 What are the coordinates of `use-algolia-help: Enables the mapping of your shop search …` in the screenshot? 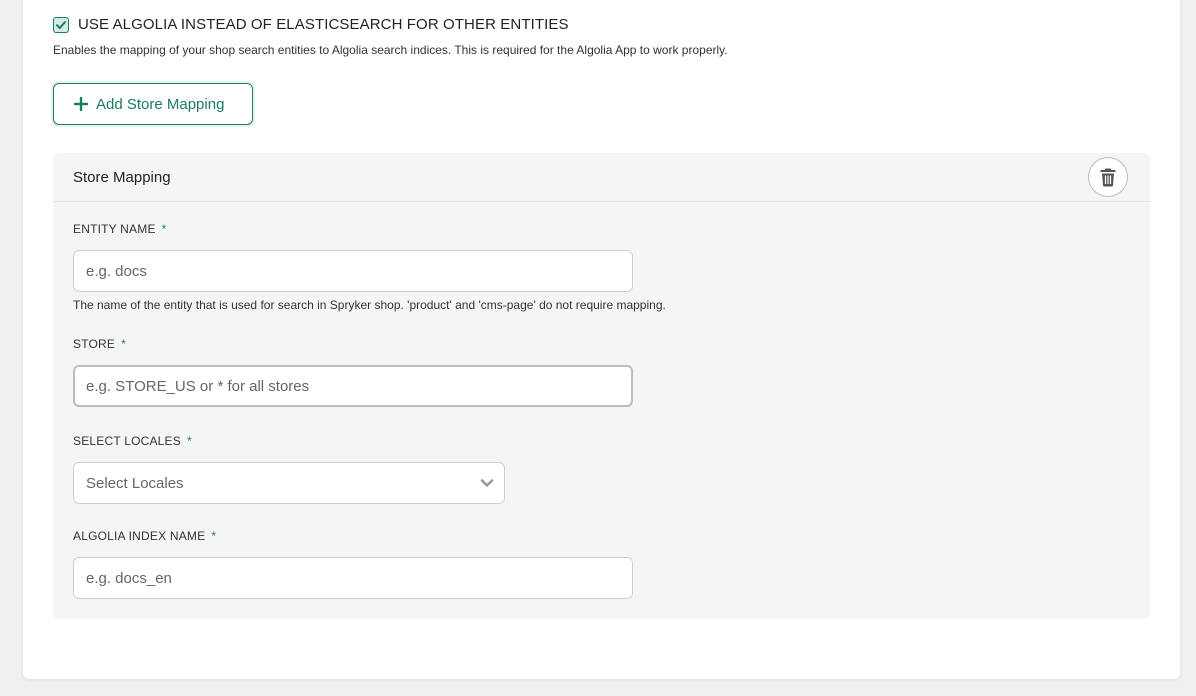 It's located at (390, 50).